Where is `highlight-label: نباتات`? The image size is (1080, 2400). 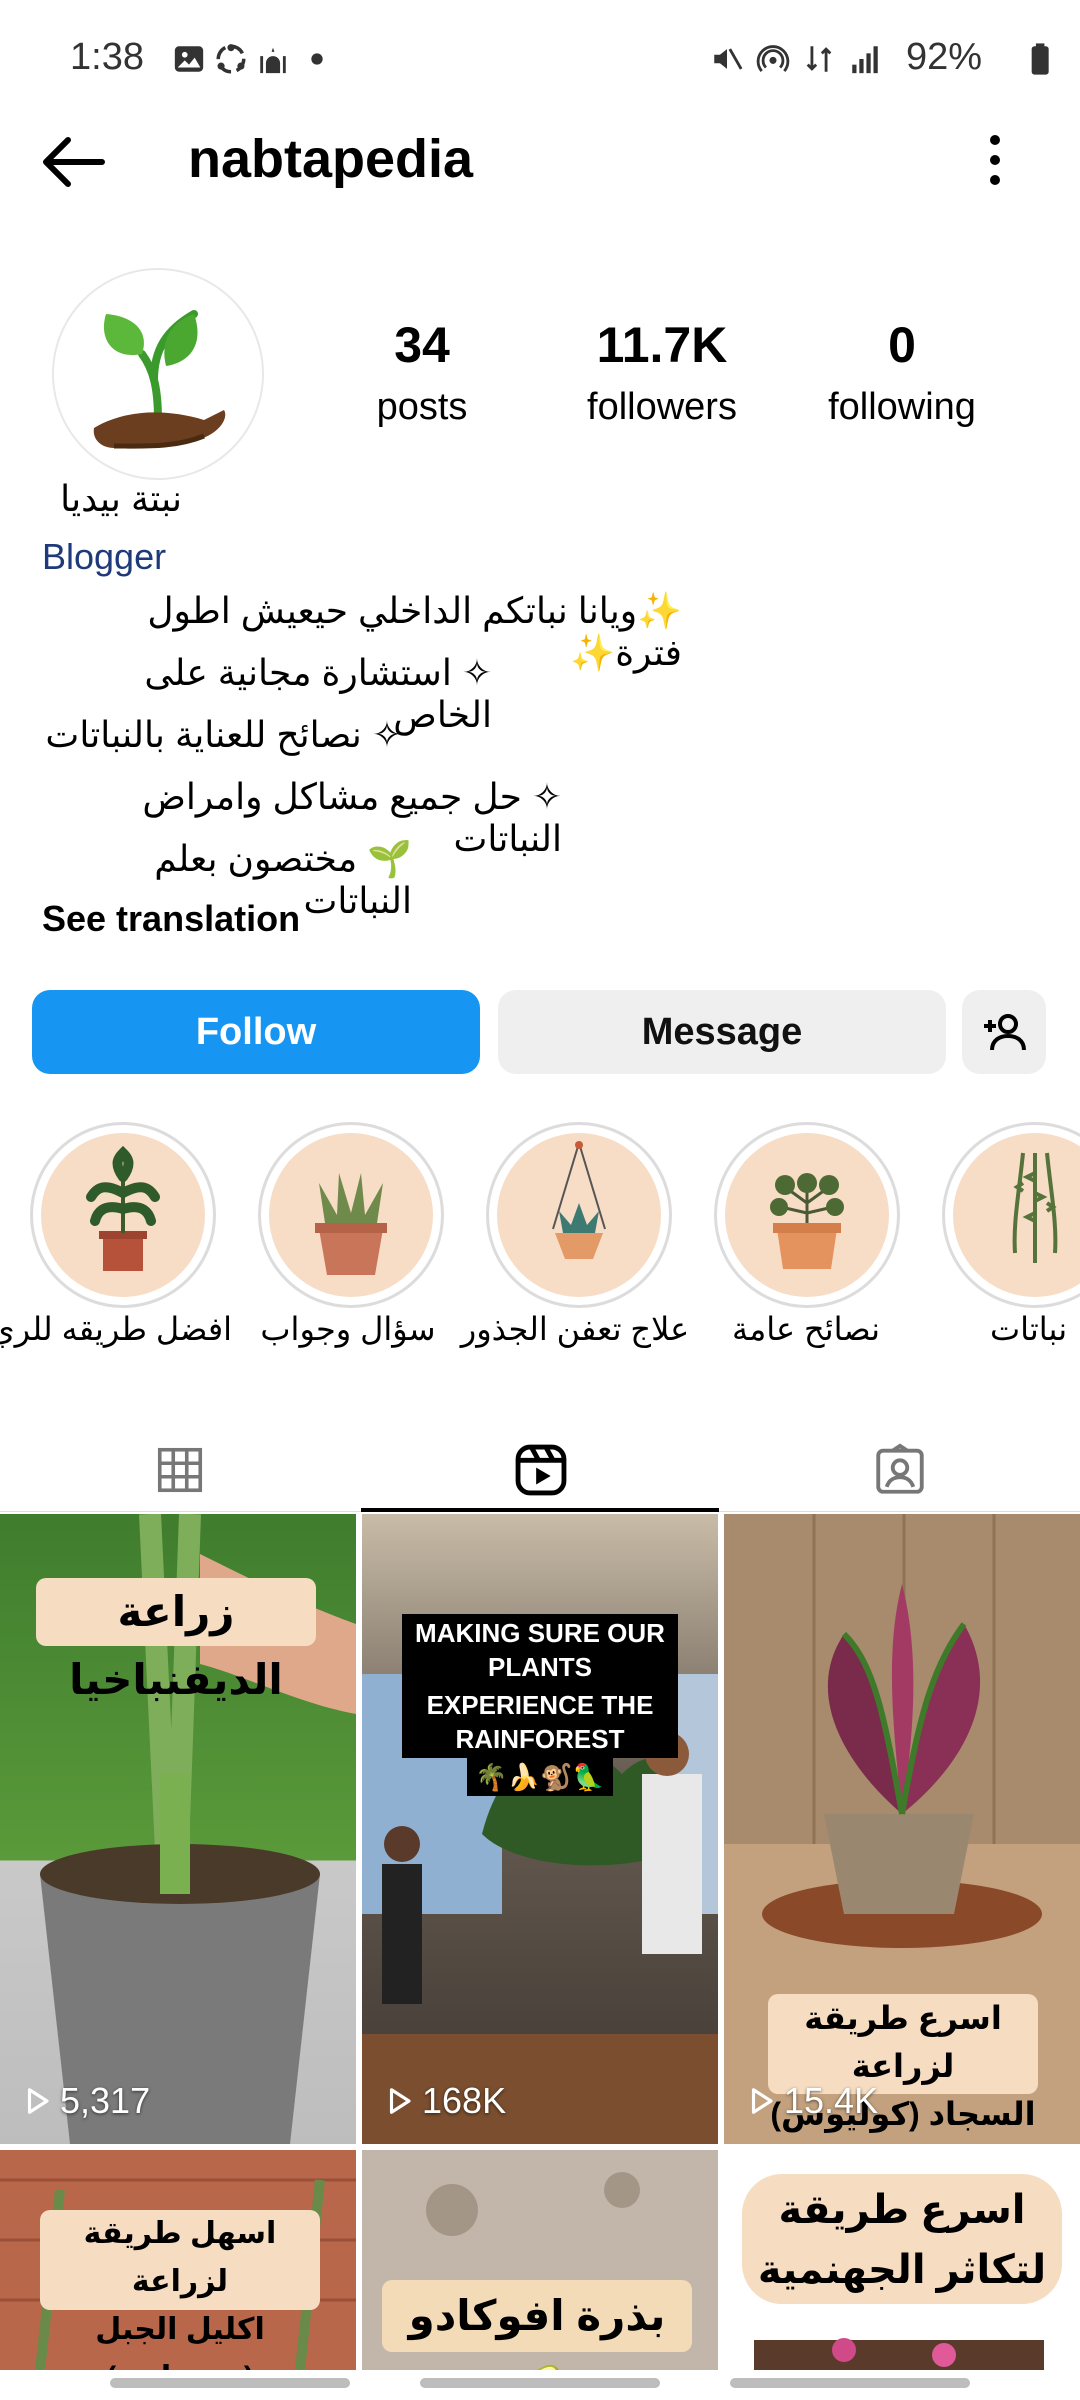 highlight-label: نباتات is located at coordinates (1029, 1329).